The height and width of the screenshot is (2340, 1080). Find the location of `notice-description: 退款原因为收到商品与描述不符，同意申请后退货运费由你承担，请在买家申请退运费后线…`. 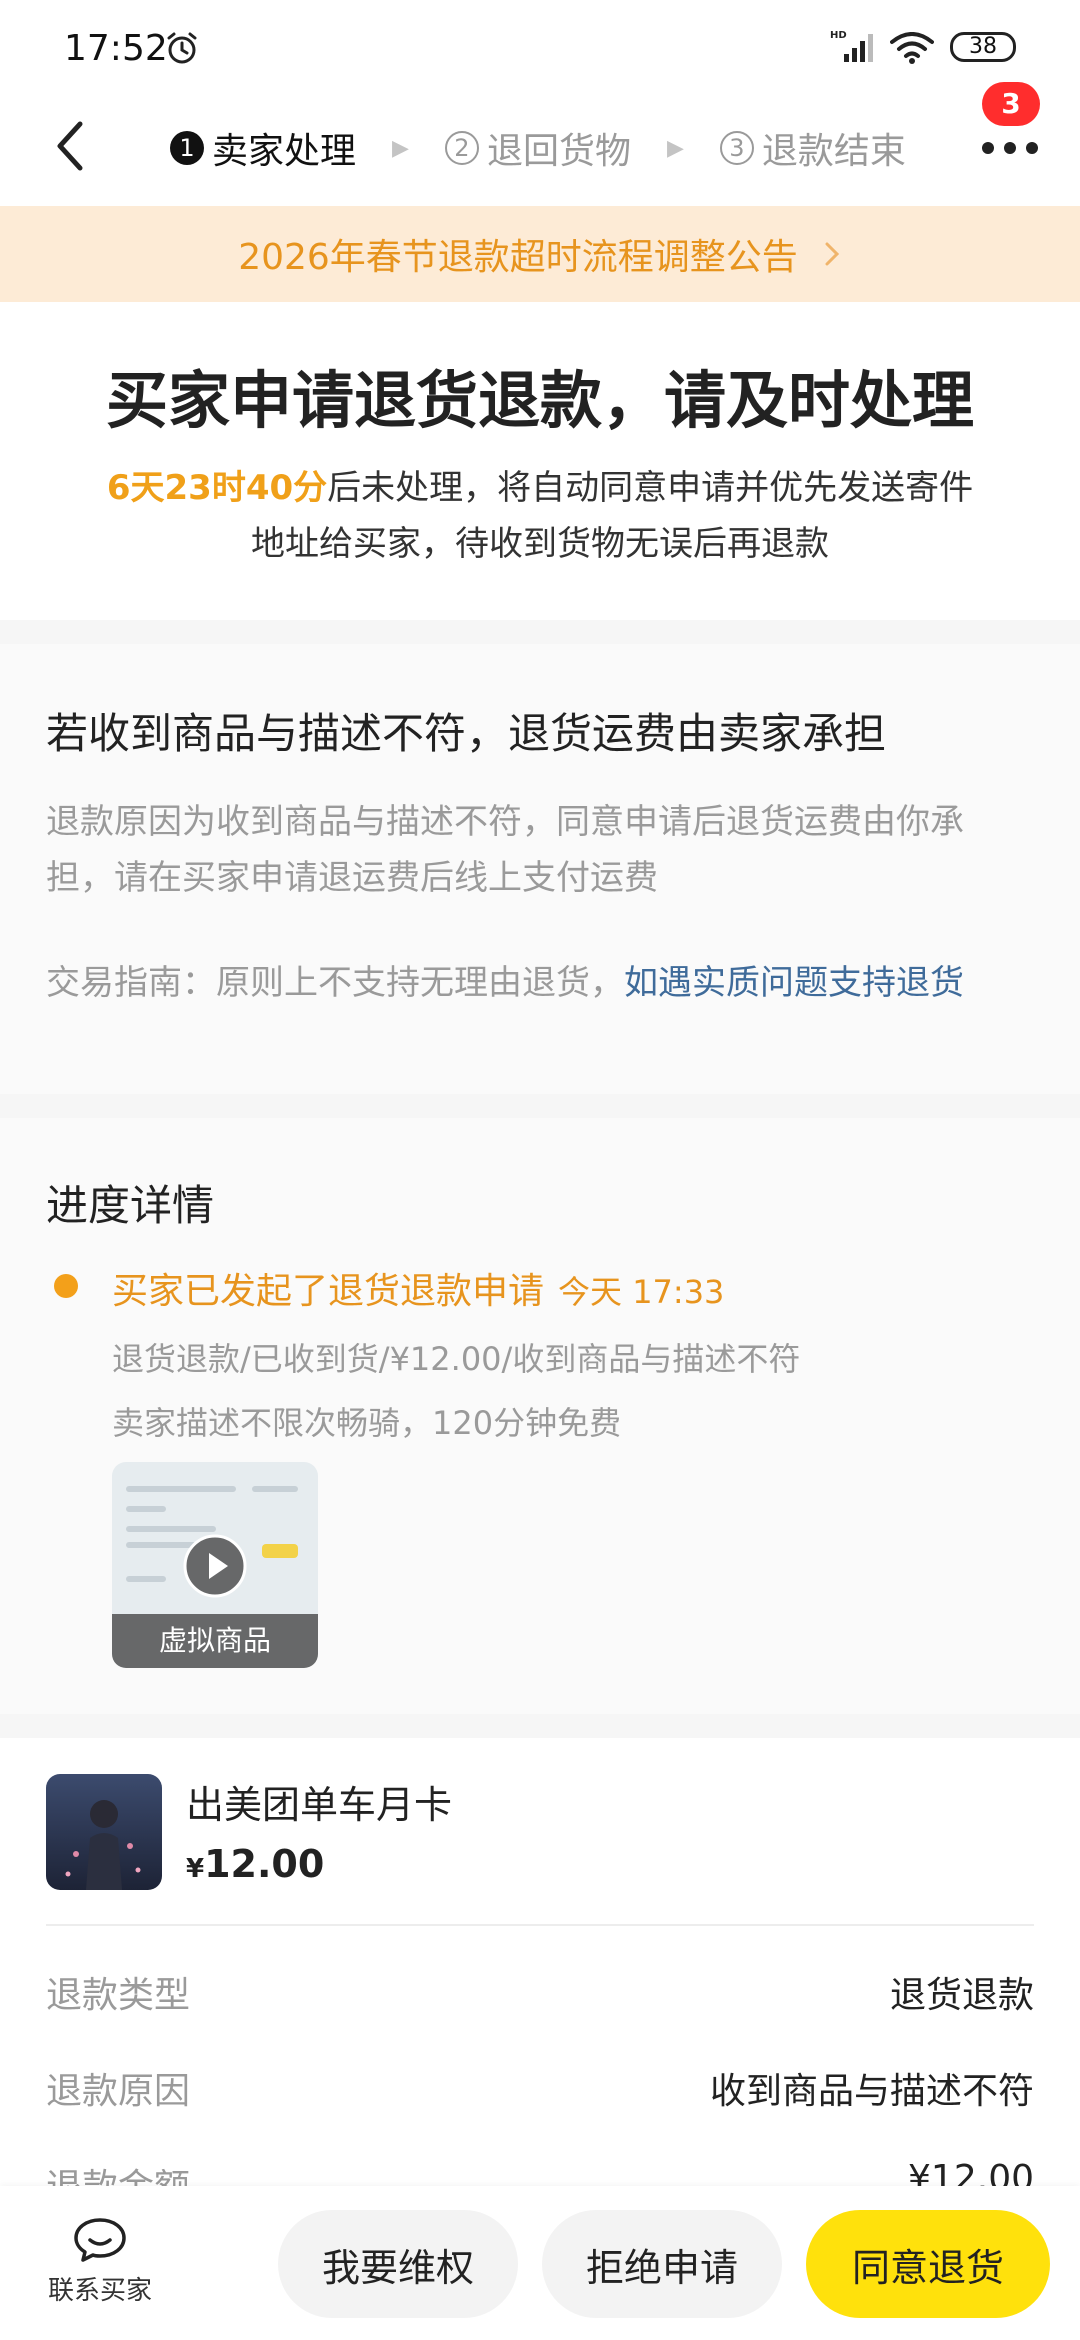

notice-description: 退款原因为收到商品与描述不符，同意申请后退货运费由你承担，请在买家申请退运费后线… is located at coordinates (505, 850).